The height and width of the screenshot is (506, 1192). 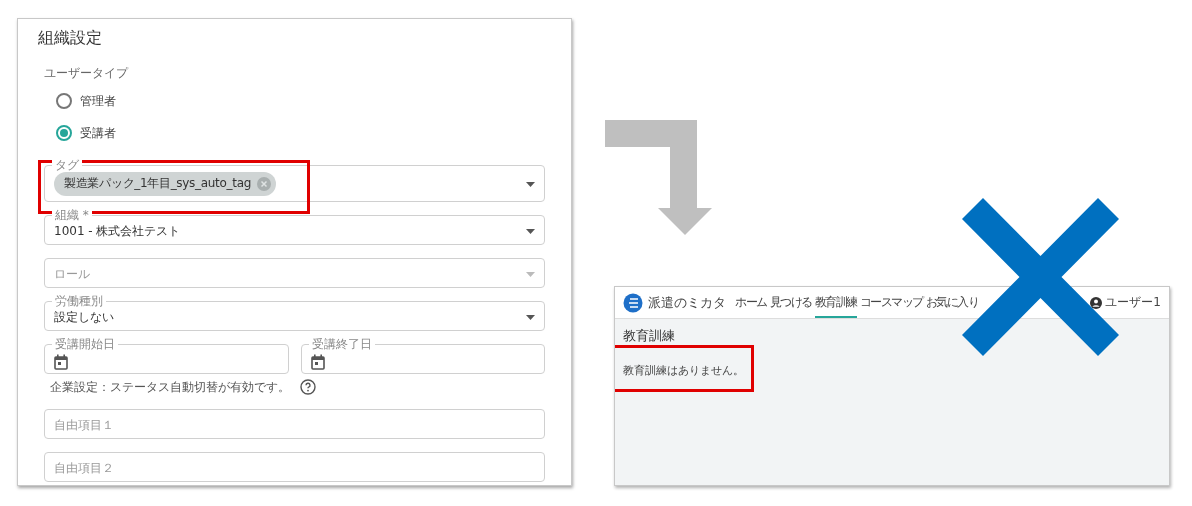 I want to click on empty-message: 教育訓練はありません。, so click(x=683, y=370).